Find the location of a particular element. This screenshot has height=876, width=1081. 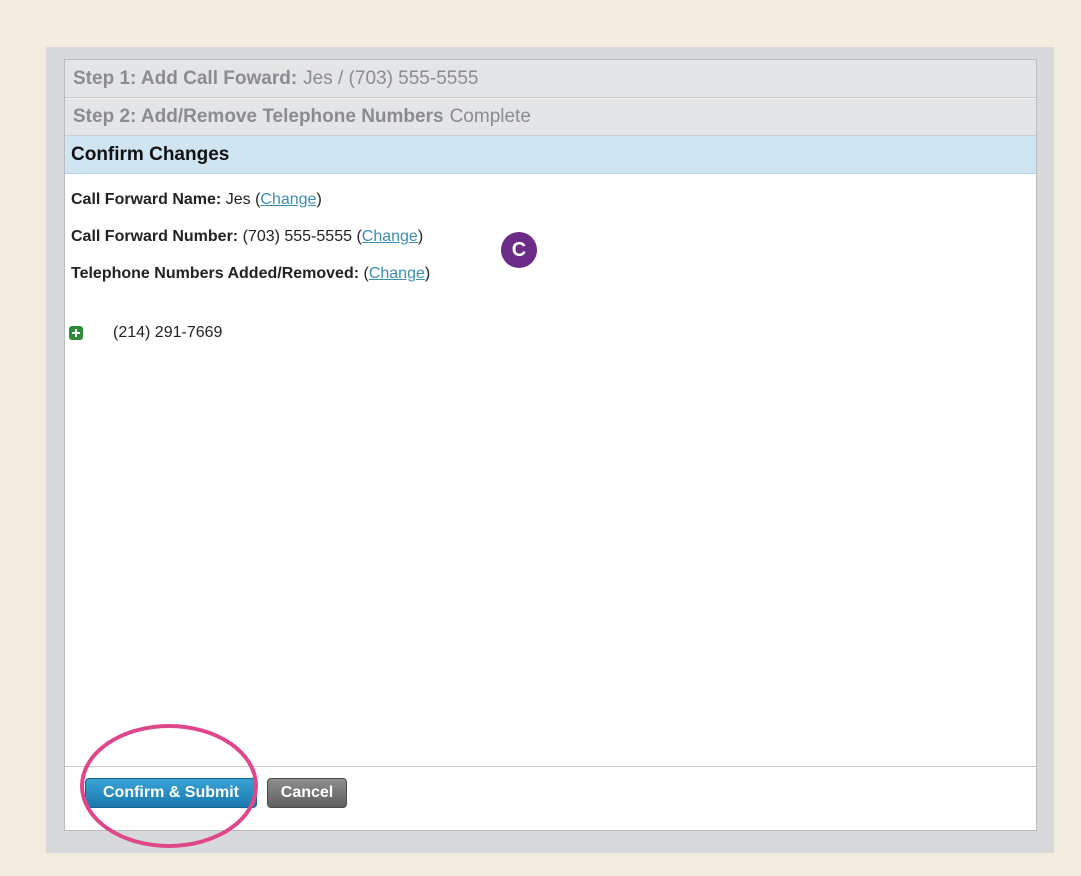

call-forward-number-label: Call Forward Number: is located at coordinates (155, 236).